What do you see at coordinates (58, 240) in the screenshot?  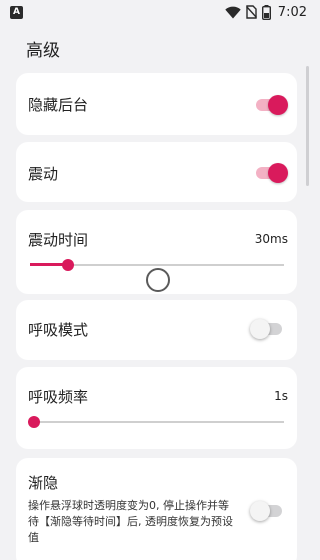 I see `vibration-time-label: 震动时间` at bounding box center [58, 240].